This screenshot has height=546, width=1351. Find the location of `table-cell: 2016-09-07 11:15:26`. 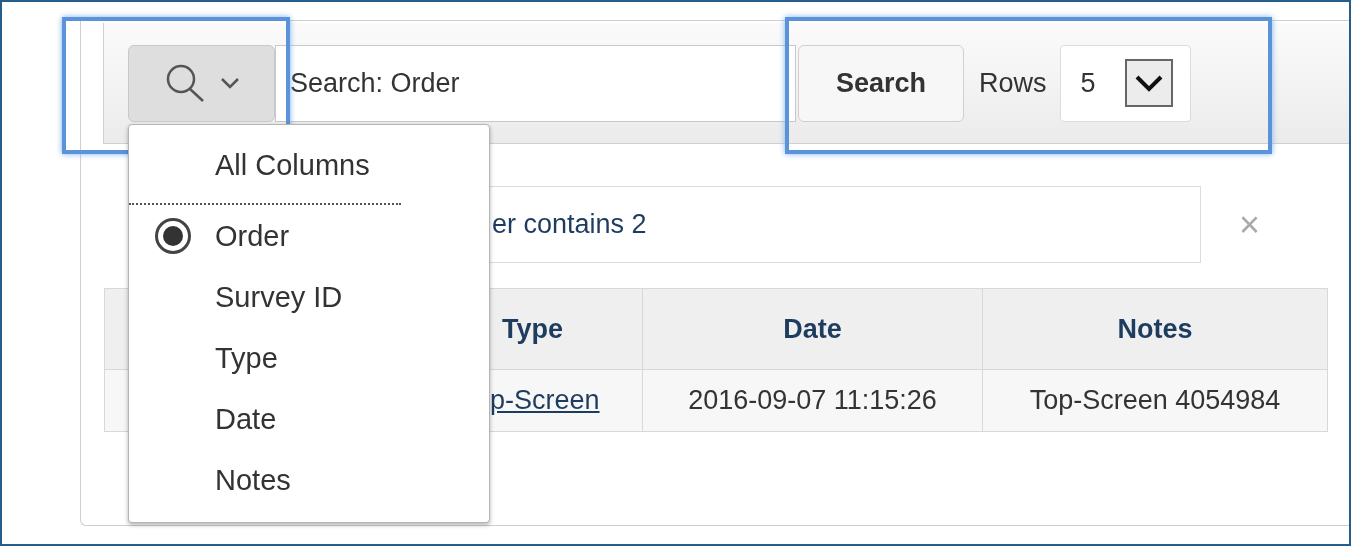

table-cell: 2016-09-07 11:15:26 is located at coordinates (812, 400).